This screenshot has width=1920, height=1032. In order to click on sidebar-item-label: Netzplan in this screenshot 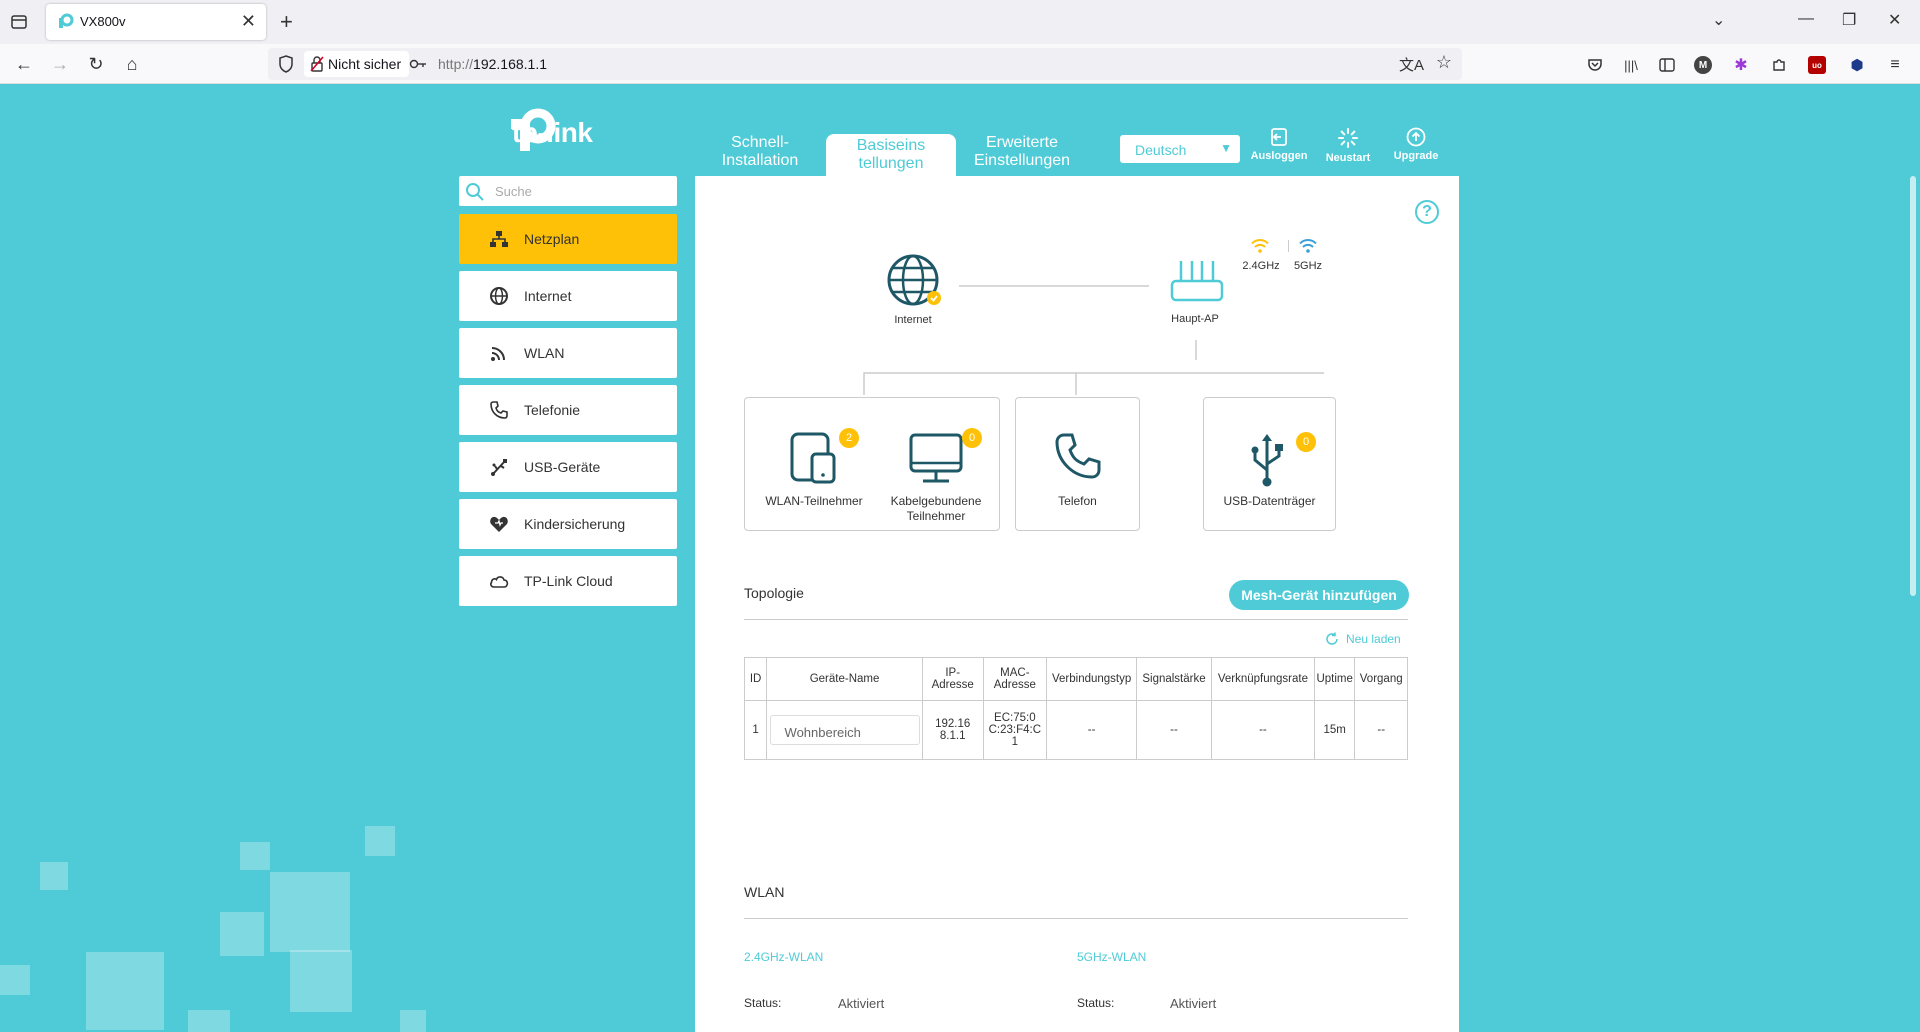, I will do `click(552, 239)`.